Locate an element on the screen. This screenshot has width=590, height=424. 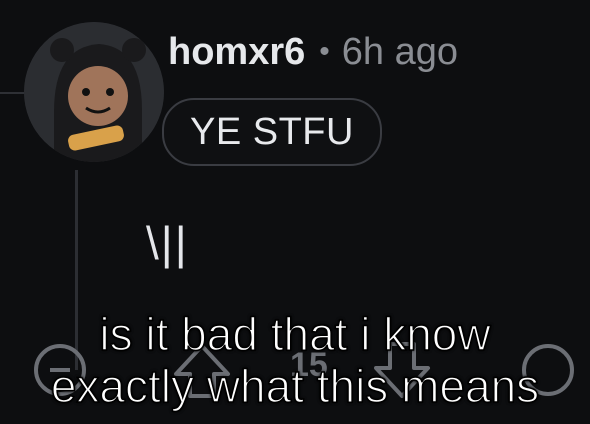
avatar is located at coordinates (94, 92).